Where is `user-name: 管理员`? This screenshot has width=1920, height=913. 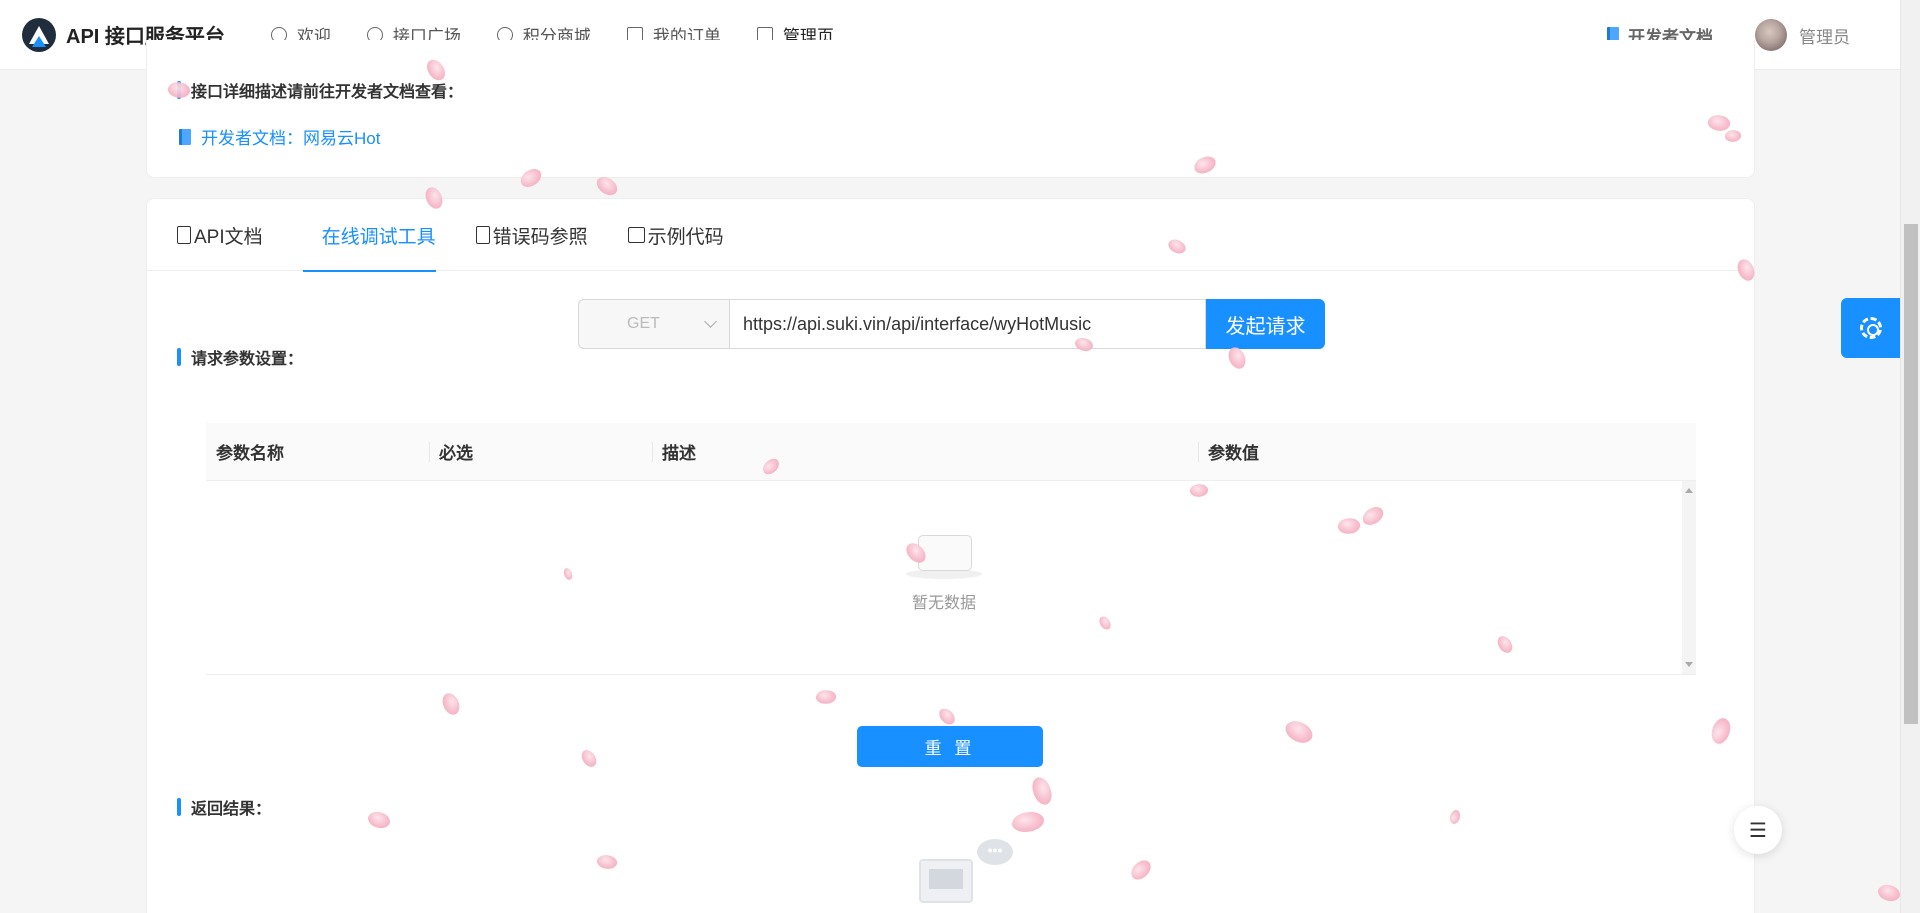
user-name: 管理员 is located at coordinates (1824, 37).